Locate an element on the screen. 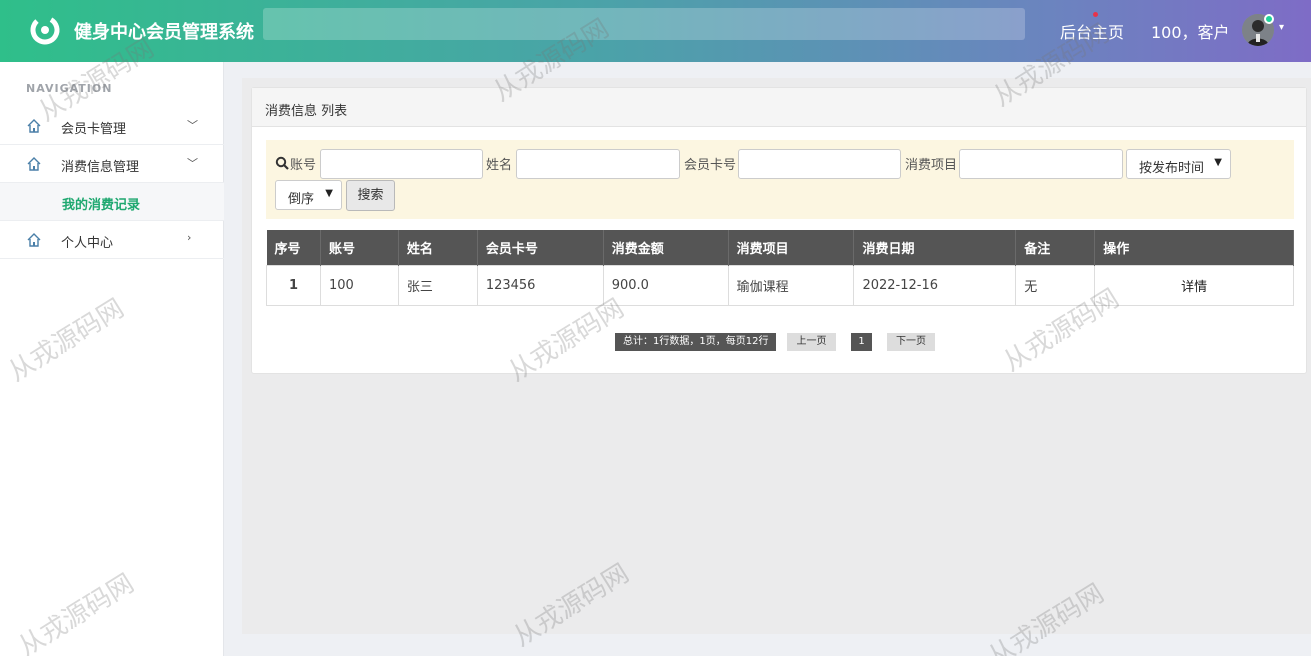 This screenshot has height=656, width=1311. sidebar-item-label: 个人中心 is located at coordinates (87, 243).